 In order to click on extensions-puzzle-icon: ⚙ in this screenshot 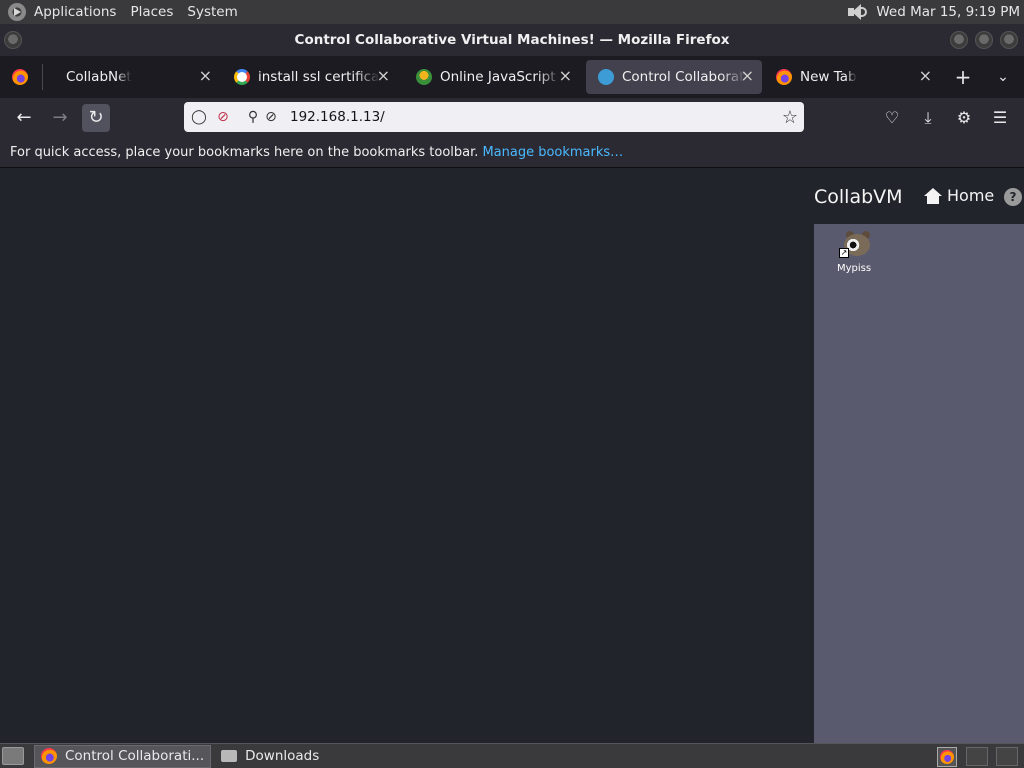, I will do `click(964, 118)`.